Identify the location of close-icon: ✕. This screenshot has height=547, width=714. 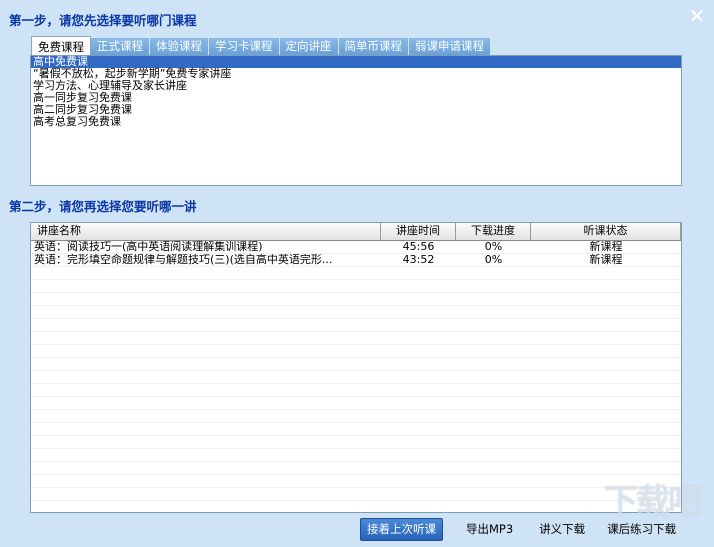
(697, 16).